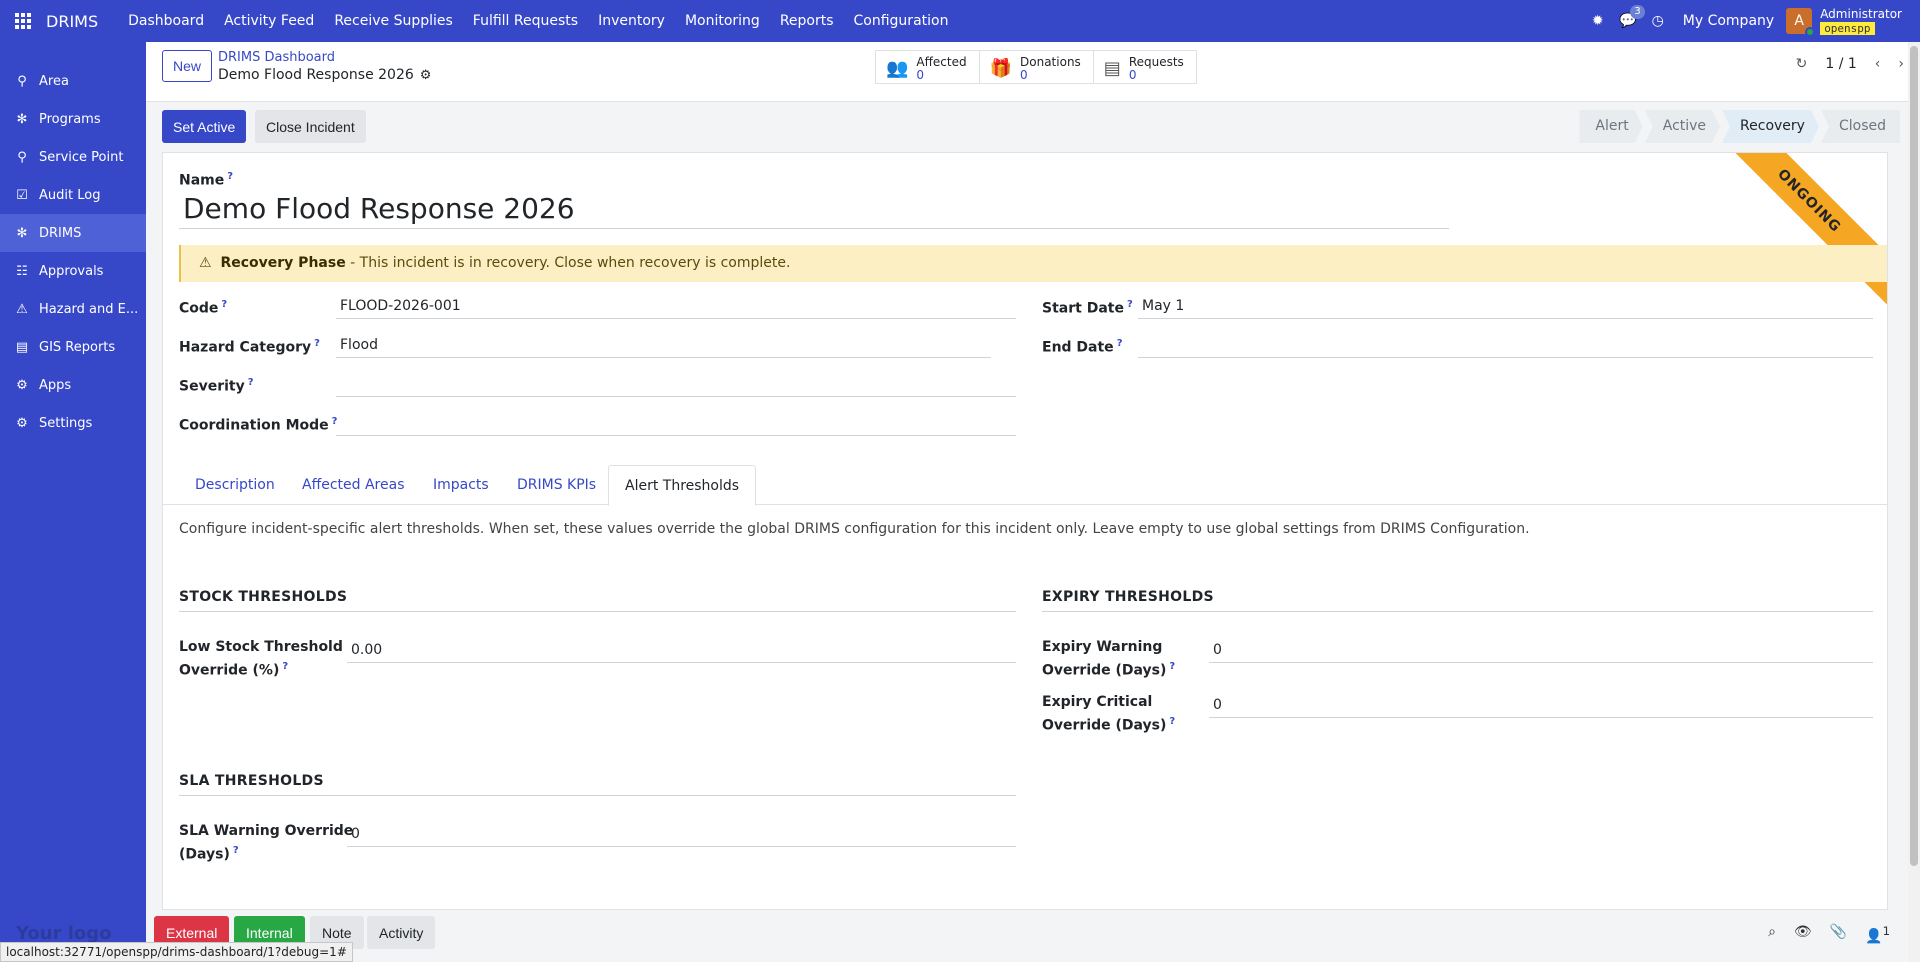 This screenshot has height=962, width=1920. Describe the element at coordinates (166, 21) in the screenshot. I see `menu-dashboard: Dashboard` at that location.